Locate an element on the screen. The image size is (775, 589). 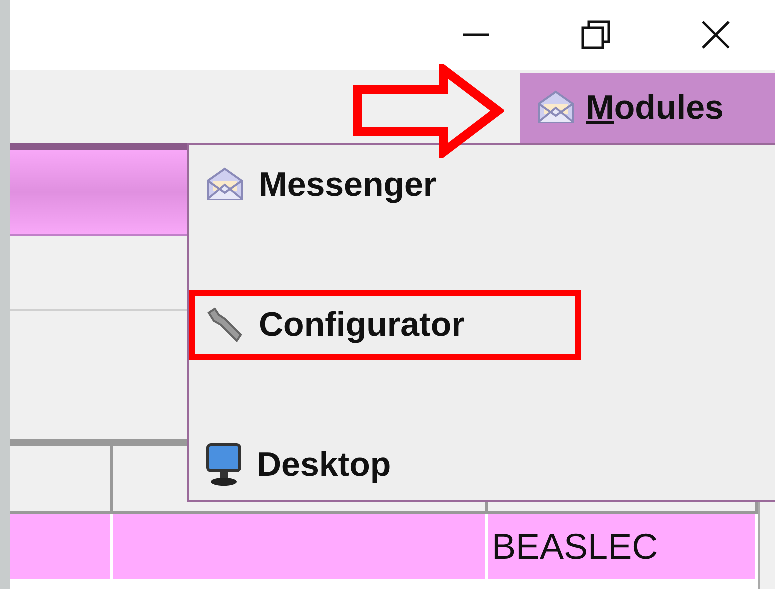
menu-item: Configurator is located at coordinates (385, 325).